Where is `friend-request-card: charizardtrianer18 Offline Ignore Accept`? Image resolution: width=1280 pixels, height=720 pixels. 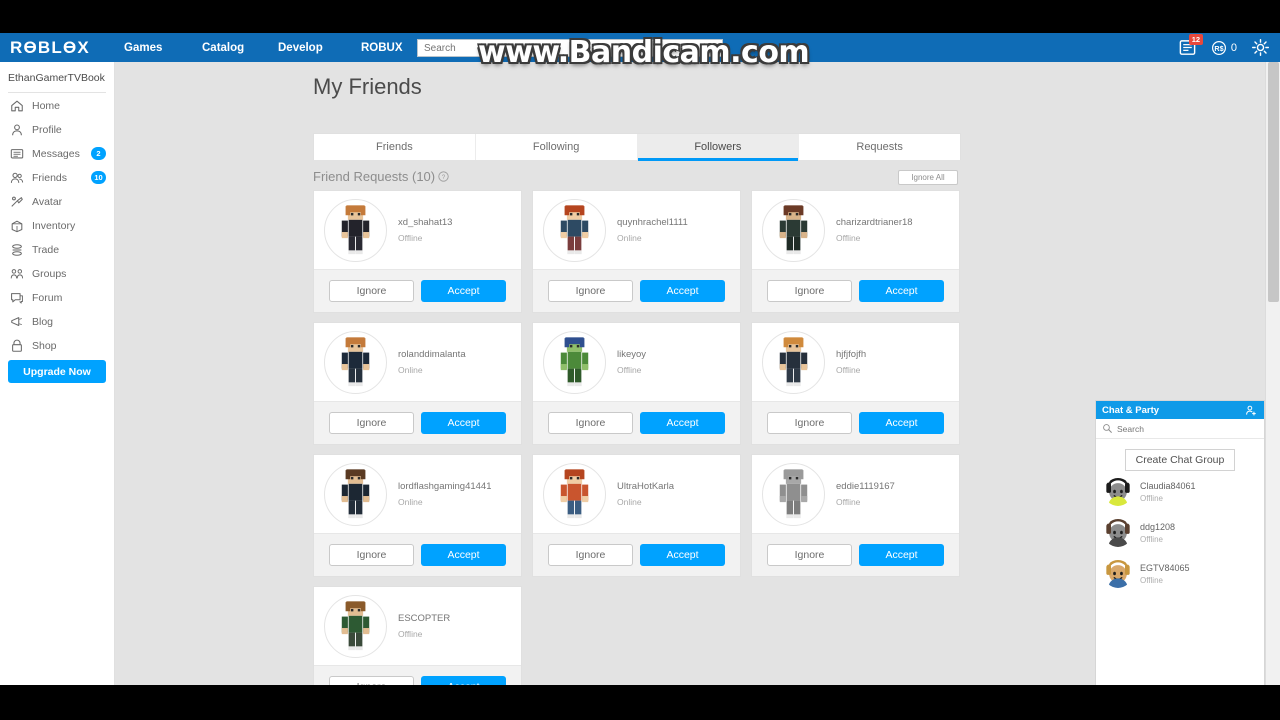 friend-request-card: charizardtrianer18 Offline Ignore Accept is located at coordinates (855, 251).